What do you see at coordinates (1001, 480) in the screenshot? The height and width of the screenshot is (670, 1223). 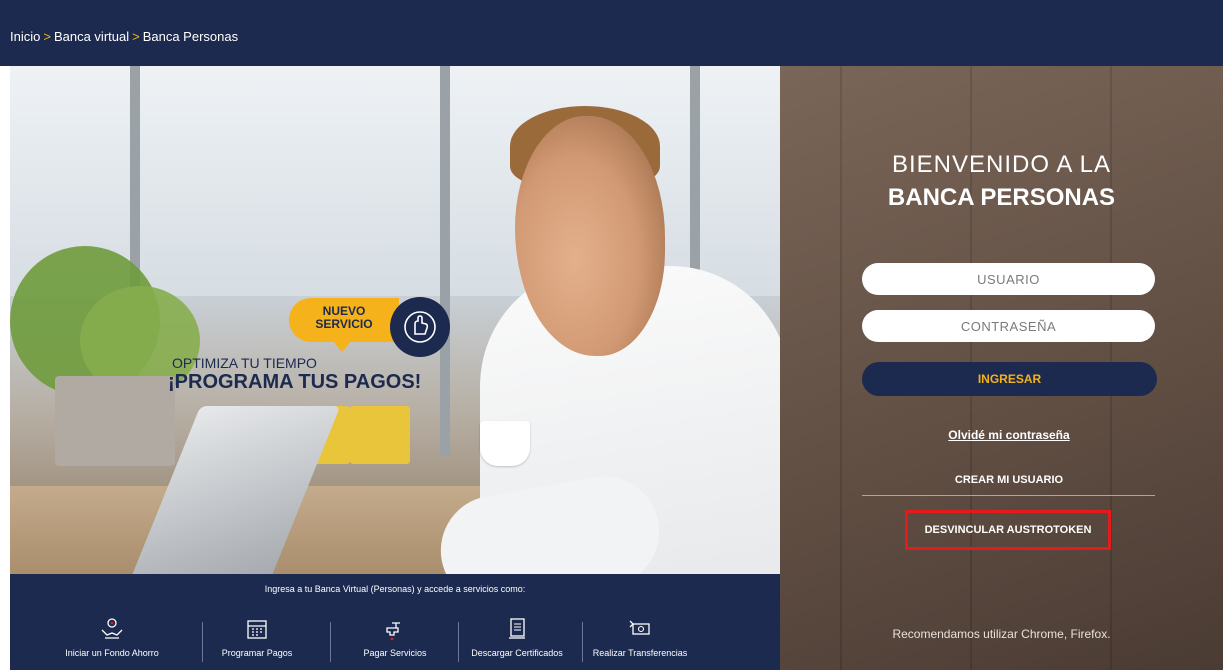 I see `create-user-link: CREAR MI USUARIO` at bounding box center [1001, 480].